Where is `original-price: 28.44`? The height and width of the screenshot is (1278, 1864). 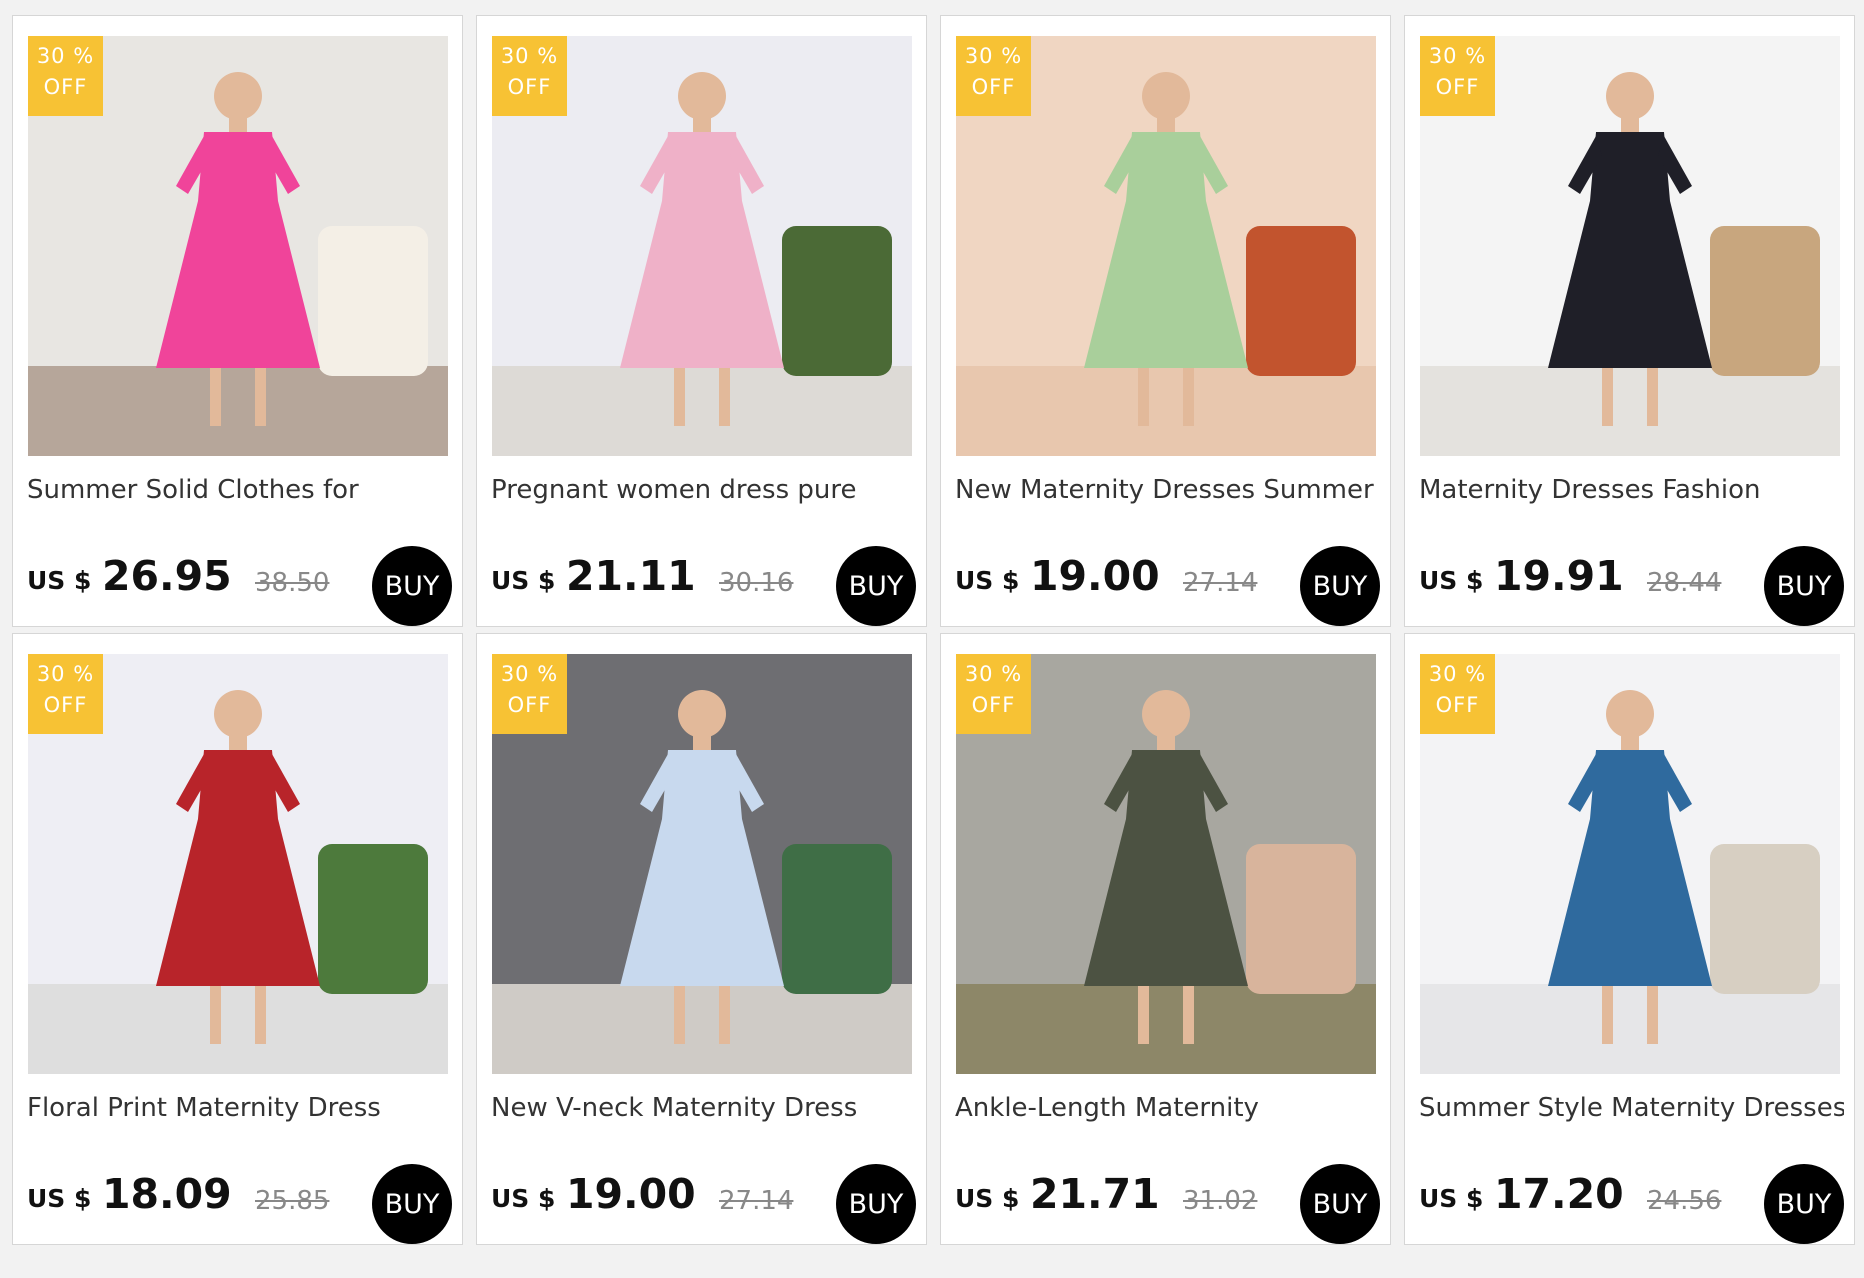
original-price: 28.44 is located at coordinates (1684, 583).